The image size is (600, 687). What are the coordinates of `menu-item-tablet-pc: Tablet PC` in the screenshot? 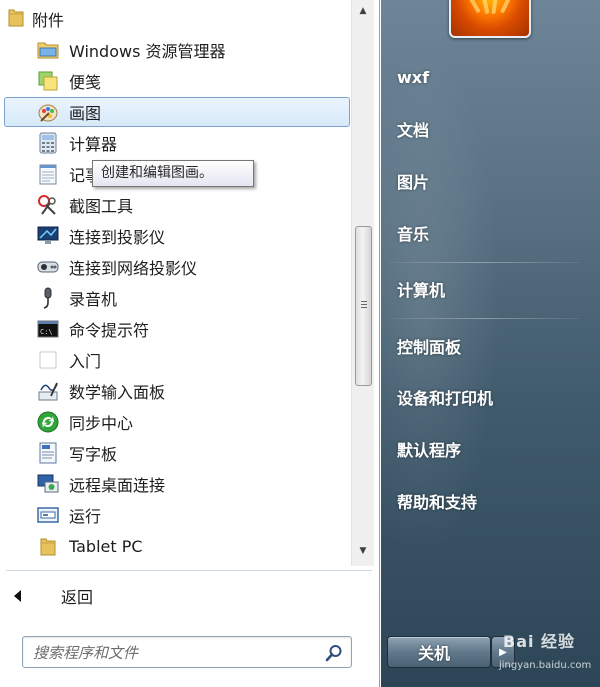 It's located at (186, 546).